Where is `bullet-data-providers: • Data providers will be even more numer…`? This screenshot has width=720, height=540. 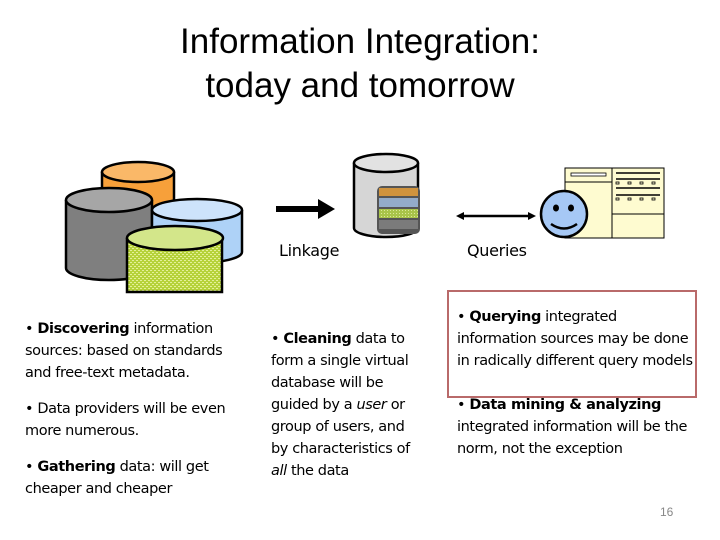
bullet-data-providers: • Data providers will be even more numer… is located at coordinates (125, 420).